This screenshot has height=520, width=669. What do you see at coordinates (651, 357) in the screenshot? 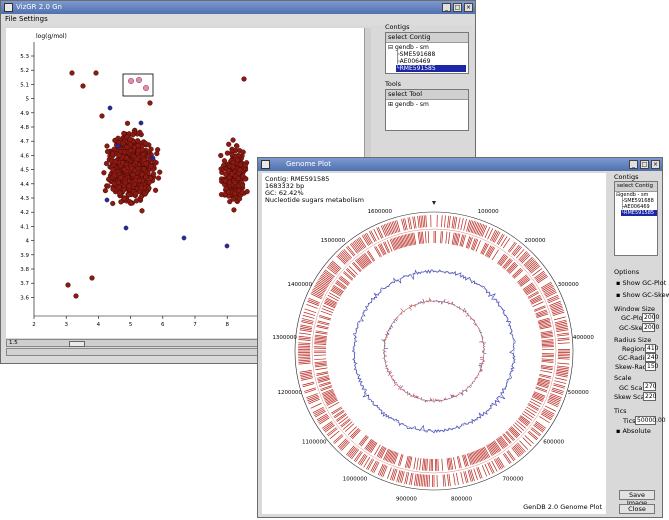
I see `gc-radius-spinner: 240` at bounding box center [651, 357].